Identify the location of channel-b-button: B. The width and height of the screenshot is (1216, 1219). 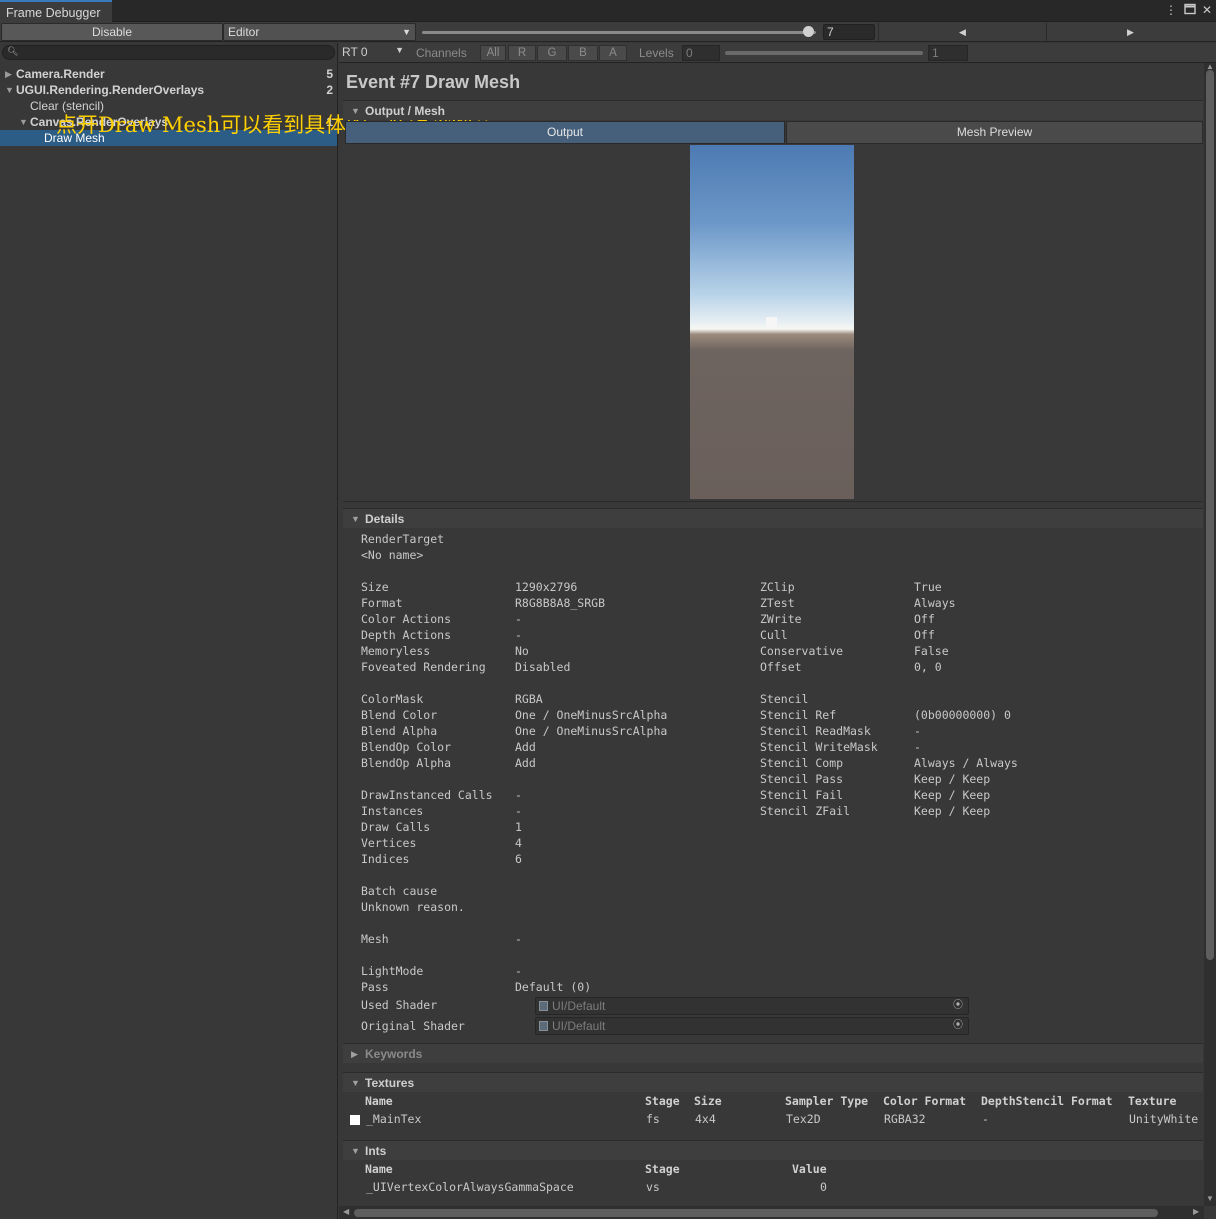
(583, 53).